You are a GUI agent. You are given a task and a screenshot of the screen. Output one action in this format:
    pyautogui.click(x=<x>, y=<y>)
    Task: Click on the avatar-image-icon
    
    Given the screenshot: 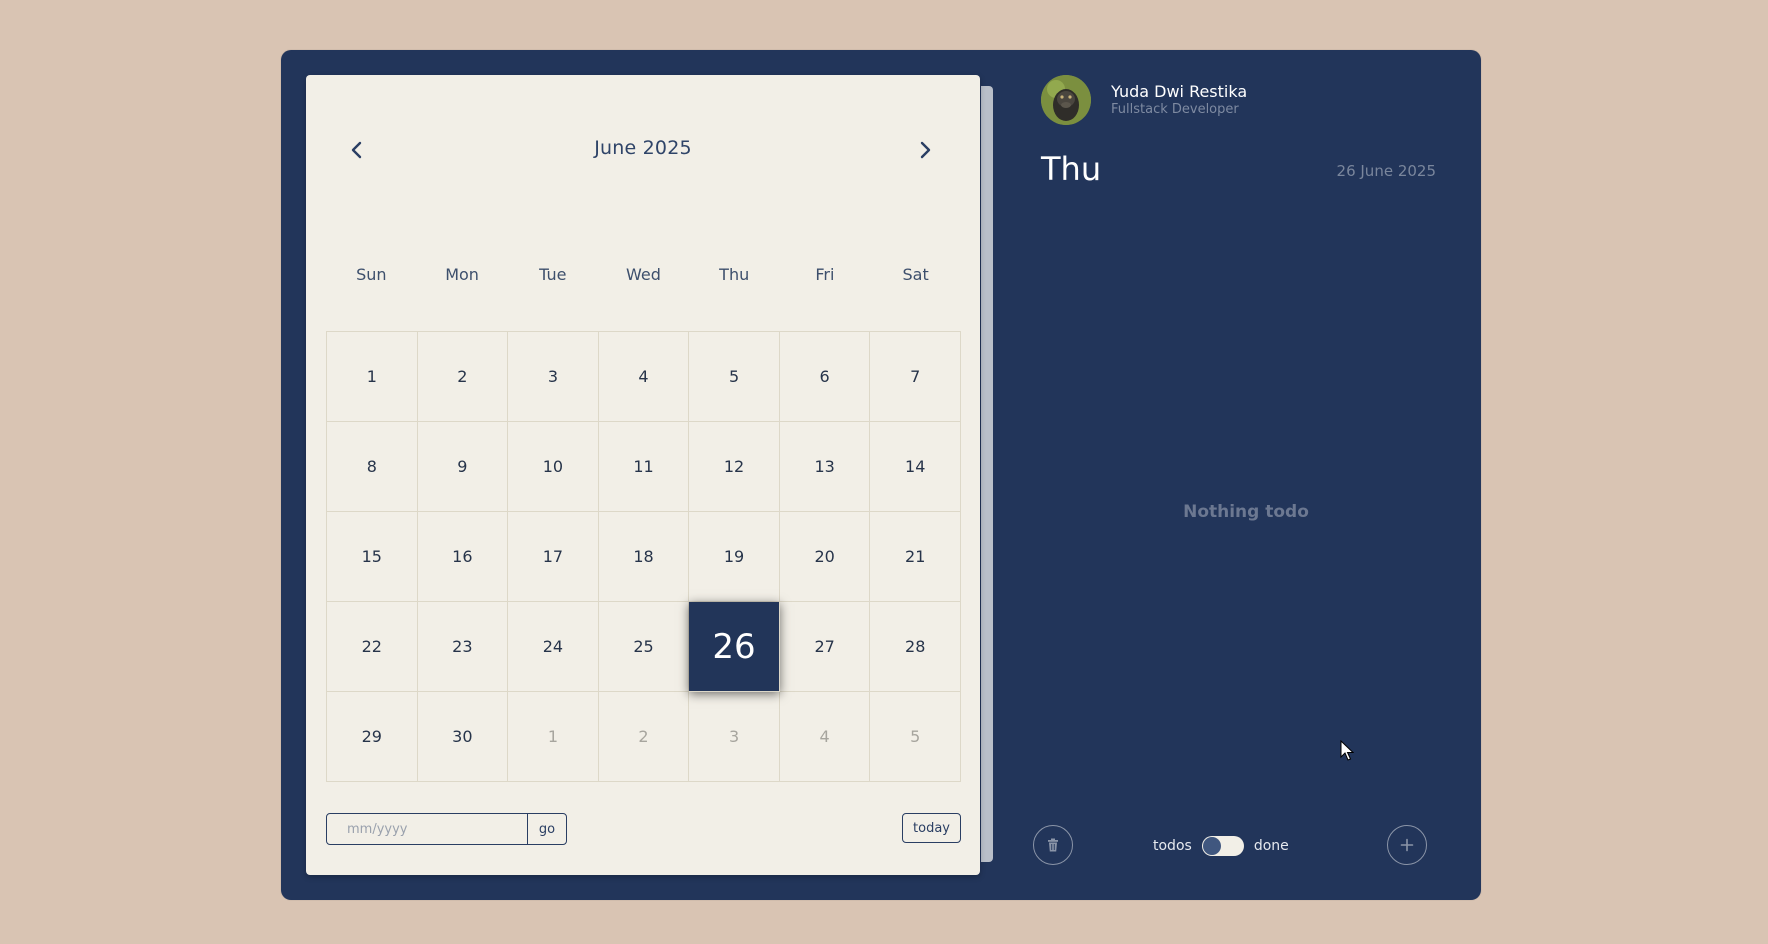 What is the action you would take?
    pyautogui.click(x=1066, y=100)
    